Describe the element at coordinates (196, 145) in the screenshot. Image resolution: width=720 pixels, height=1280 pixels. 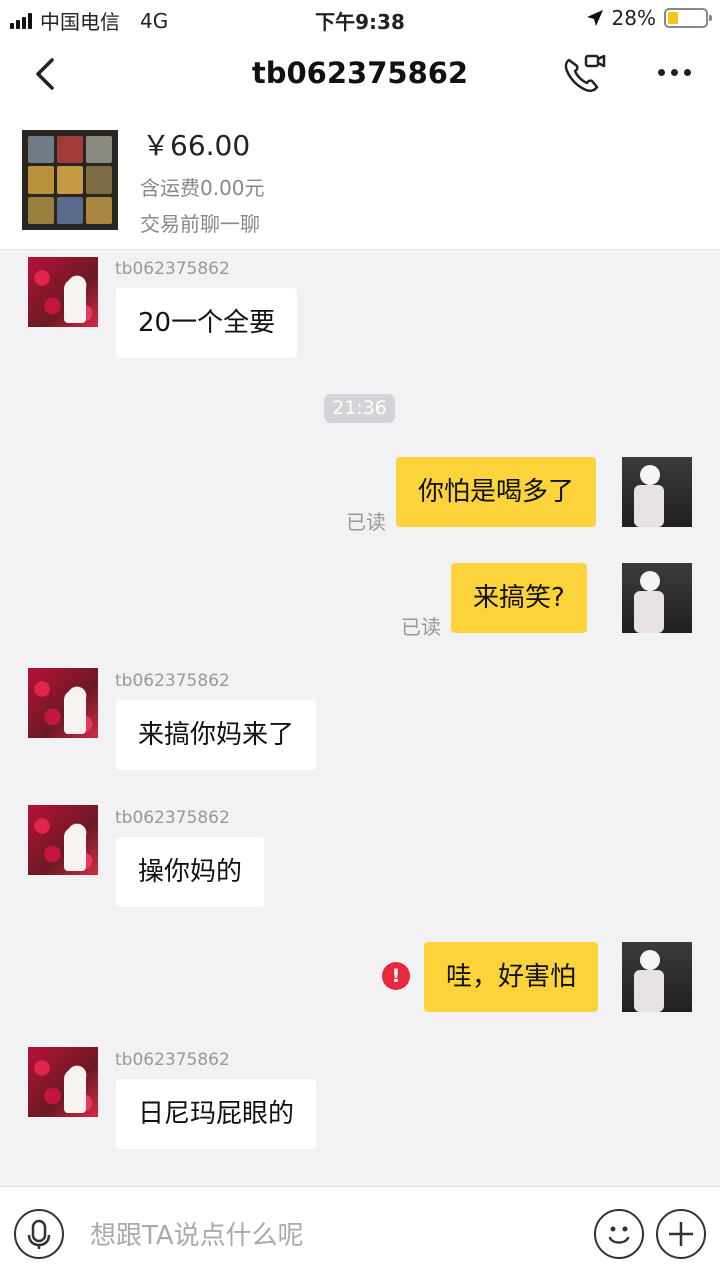
I see `product-price: ￥66.00` at that location.